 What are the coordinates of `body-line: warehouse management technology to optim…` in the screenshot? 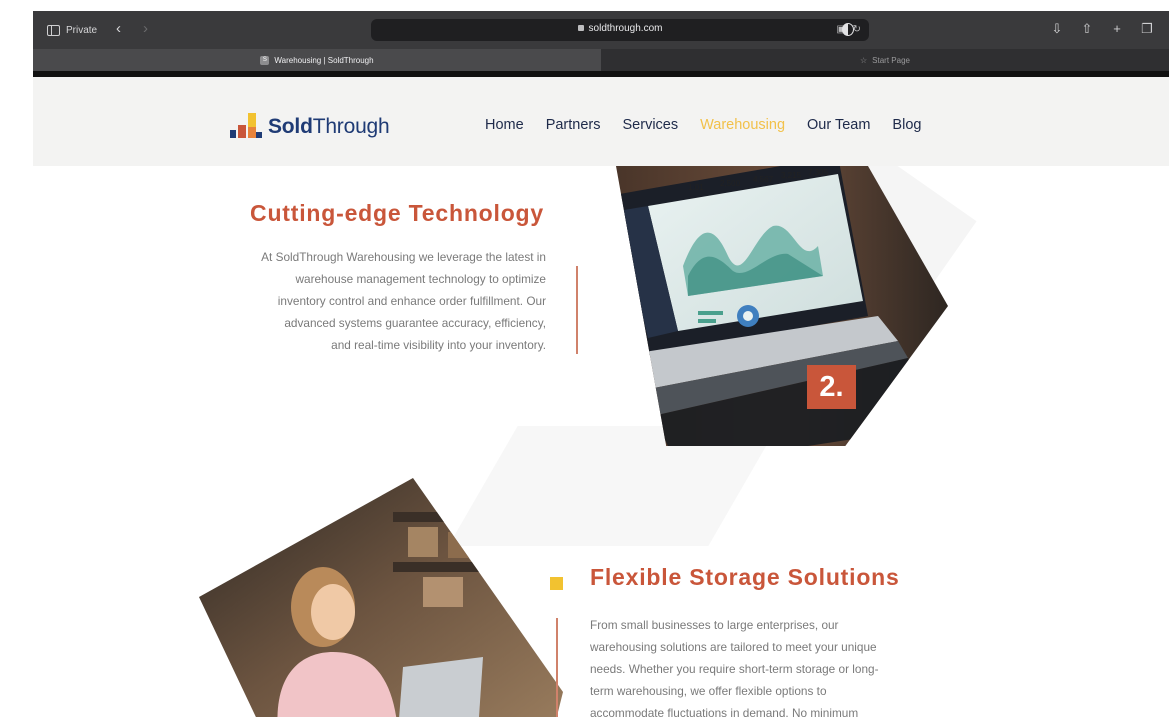 It's located at (420, 279).